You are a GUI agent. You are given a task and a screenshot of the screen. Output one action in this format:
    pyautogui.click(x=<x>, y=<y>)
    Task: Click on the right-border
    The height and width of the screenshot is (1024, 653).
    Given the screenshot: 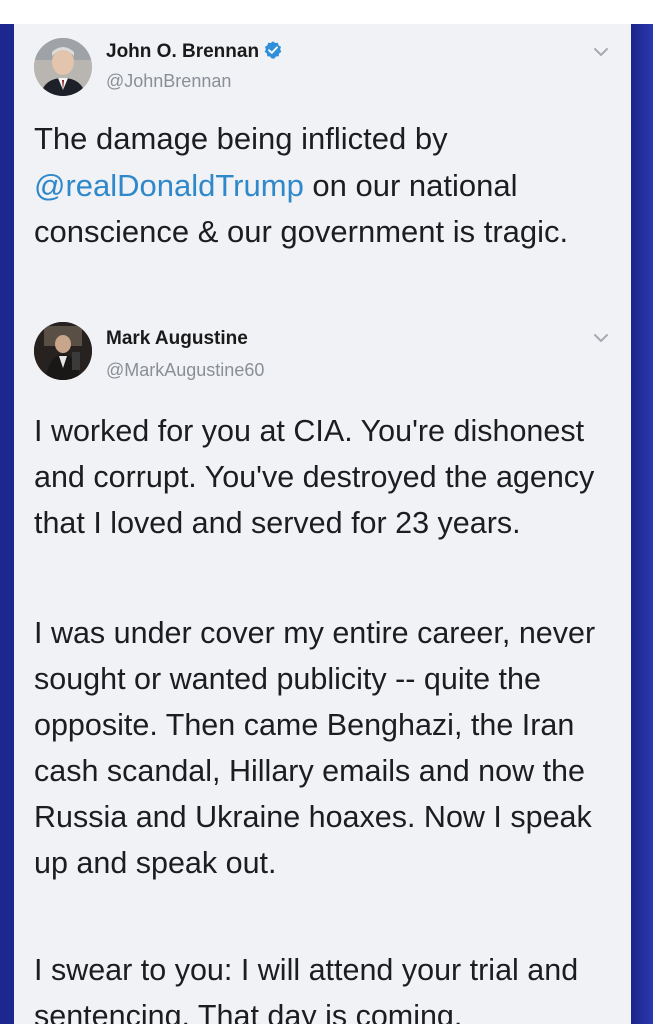 What is the action you would take?
    pyautogui.click(x=642, y=524)
    